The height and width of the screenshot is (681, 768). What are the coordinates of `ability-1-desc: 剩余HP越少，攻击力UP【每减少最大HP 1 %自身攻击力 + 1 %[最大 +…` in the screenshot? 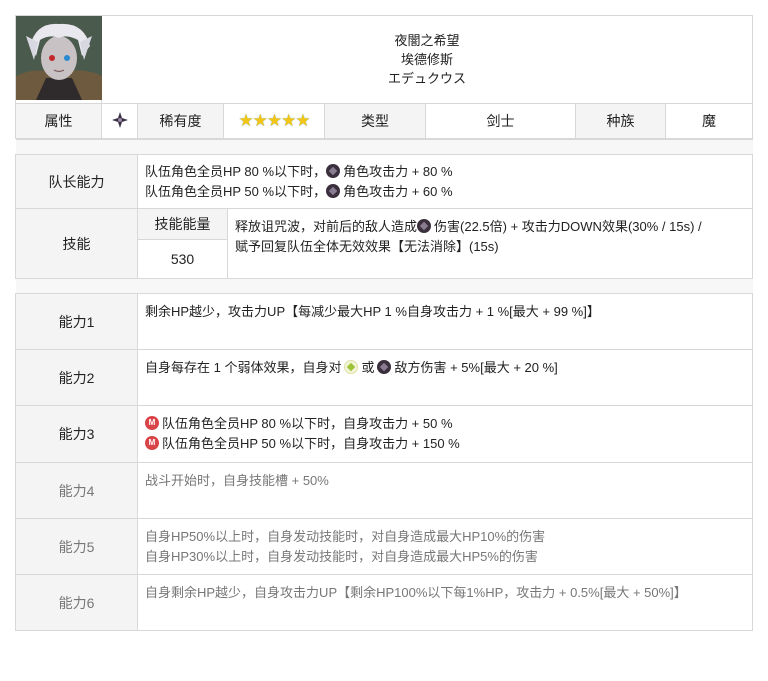 It's located at (445, 321).